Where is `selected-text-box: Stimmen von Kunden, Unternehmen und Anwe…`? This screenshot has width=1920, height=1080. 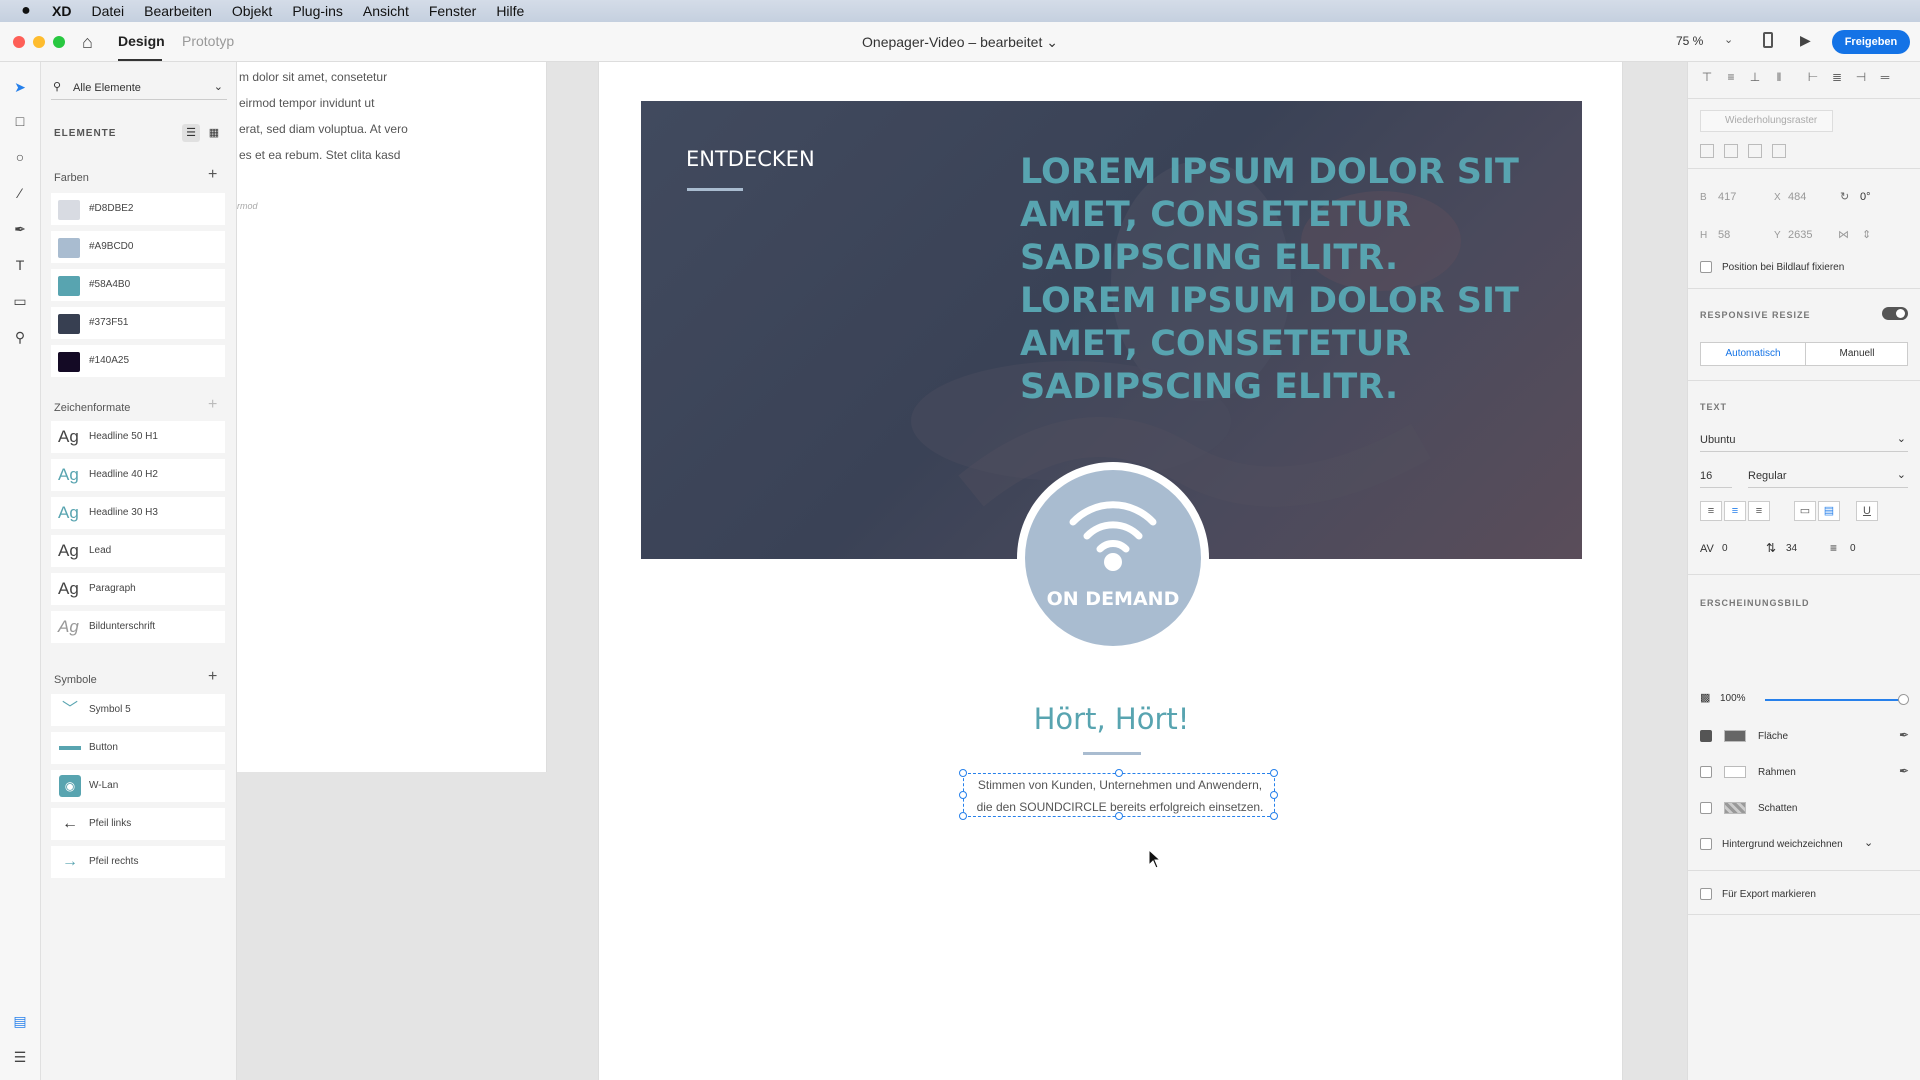
selected-text-box: Stimmen von Kunden, Unternehmen und Anwe… is located at coordinates (1118, 794).